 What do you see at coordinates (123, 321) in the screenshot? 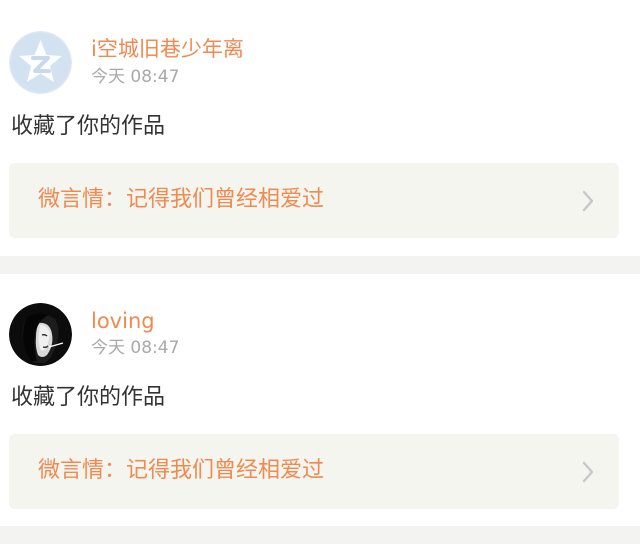
I see `username: loving` at bounding box center [123, 321].